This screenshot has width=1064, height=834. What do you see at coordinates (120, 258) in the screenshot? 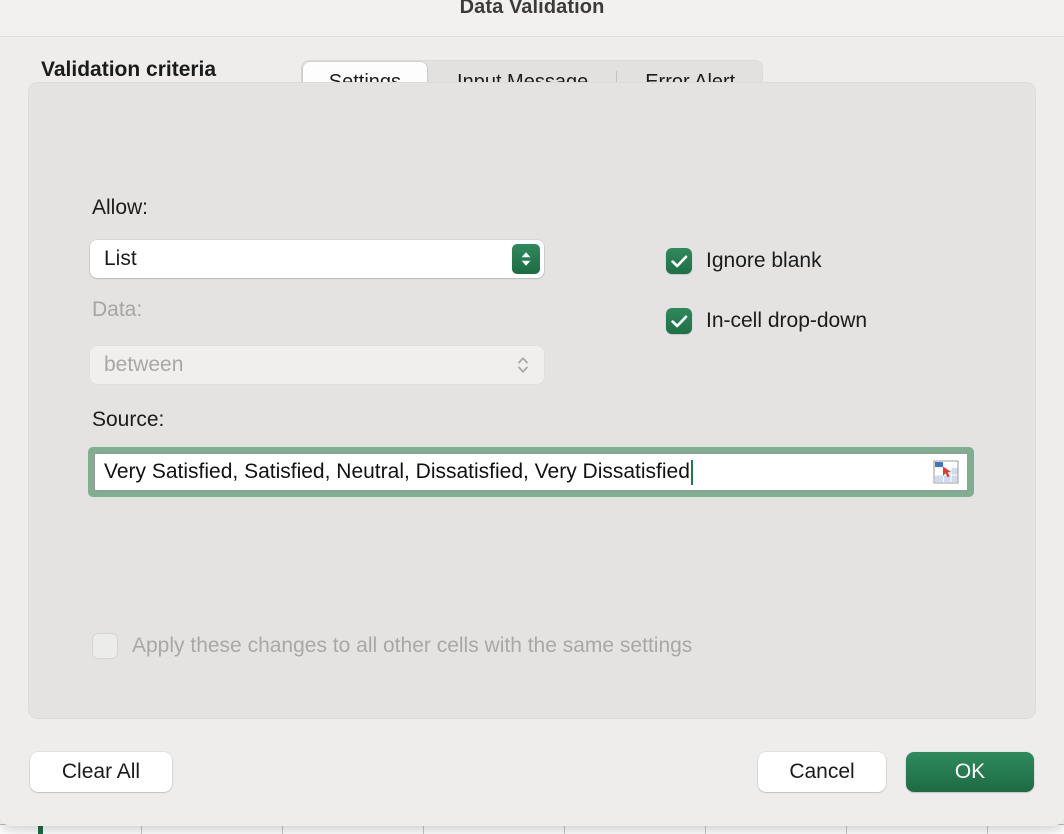
I see `allow-dropdown-value: List` at bounding box center [120, 258].